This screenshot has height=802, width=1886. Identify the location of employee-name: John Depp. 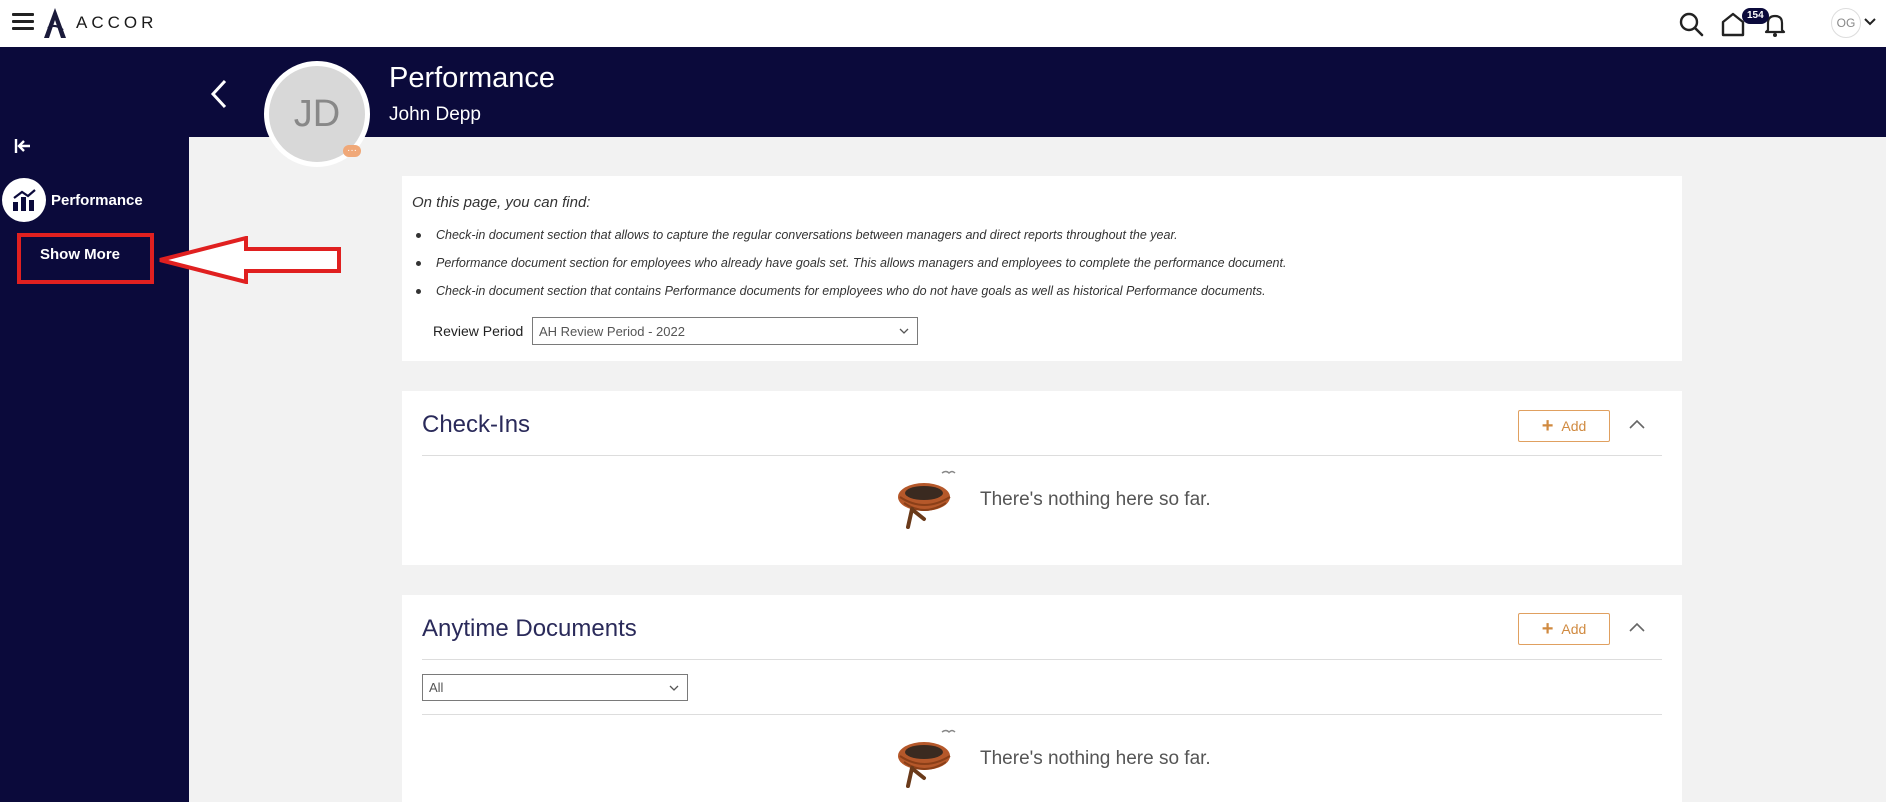
(435, 114).